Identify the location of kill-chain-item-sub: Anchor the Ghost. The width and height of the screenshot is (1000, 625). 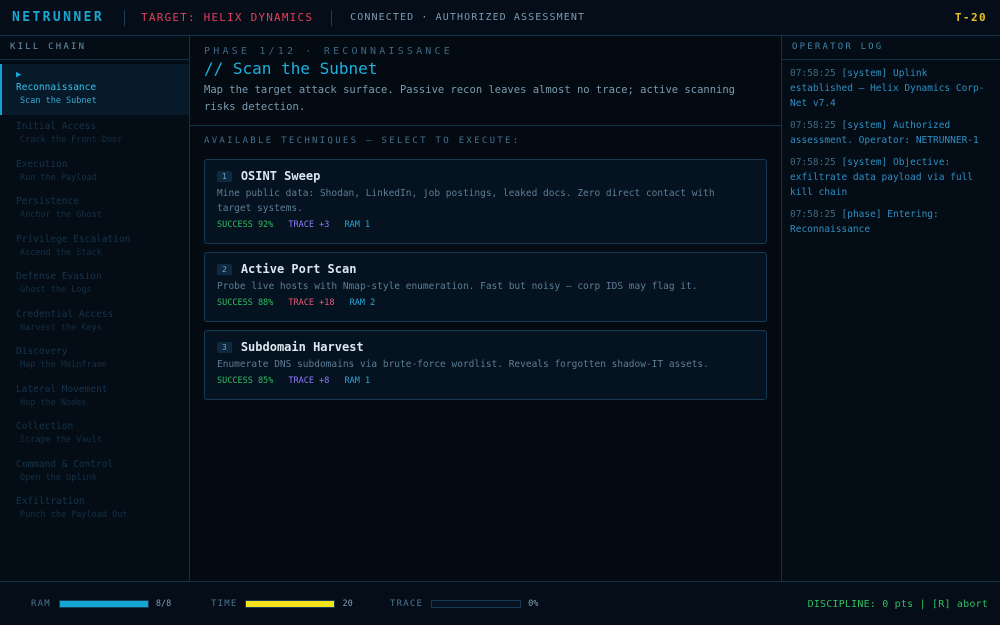
(61, 215).